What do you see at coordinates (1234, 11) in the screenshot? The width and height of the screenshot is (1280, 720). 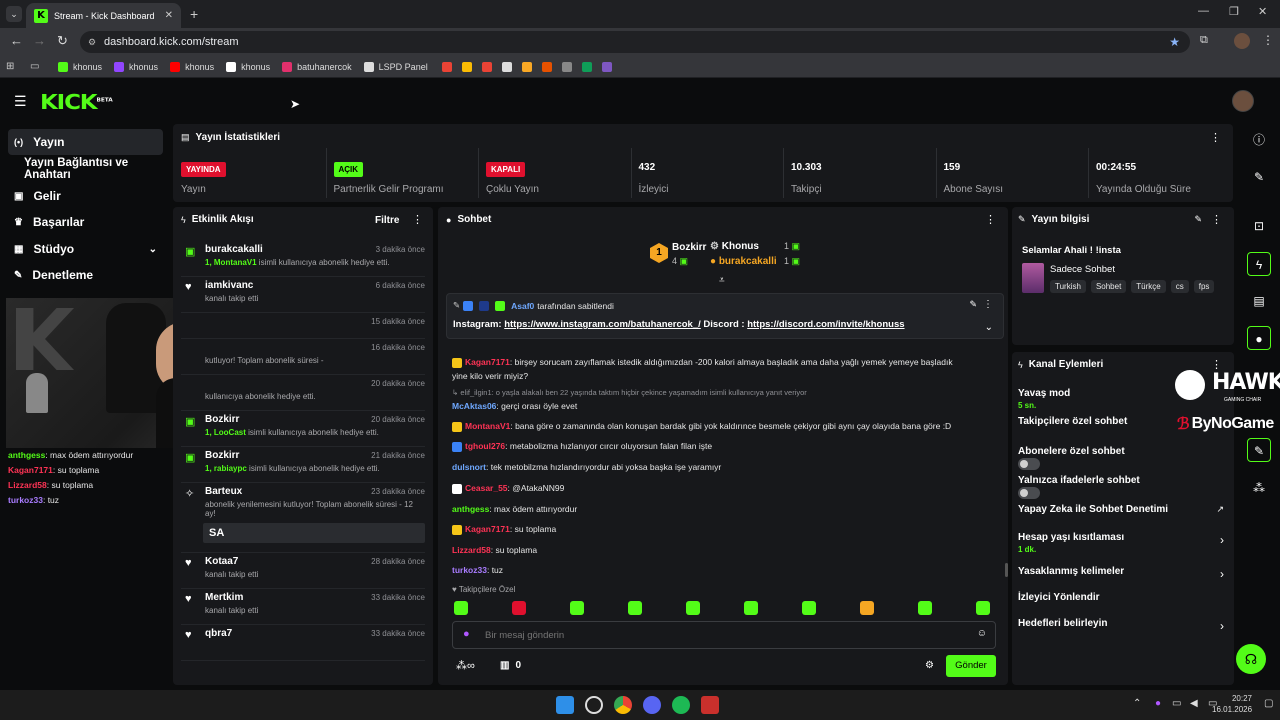 I see `restore-icon: ❐` at bounding box center [1234, 11].